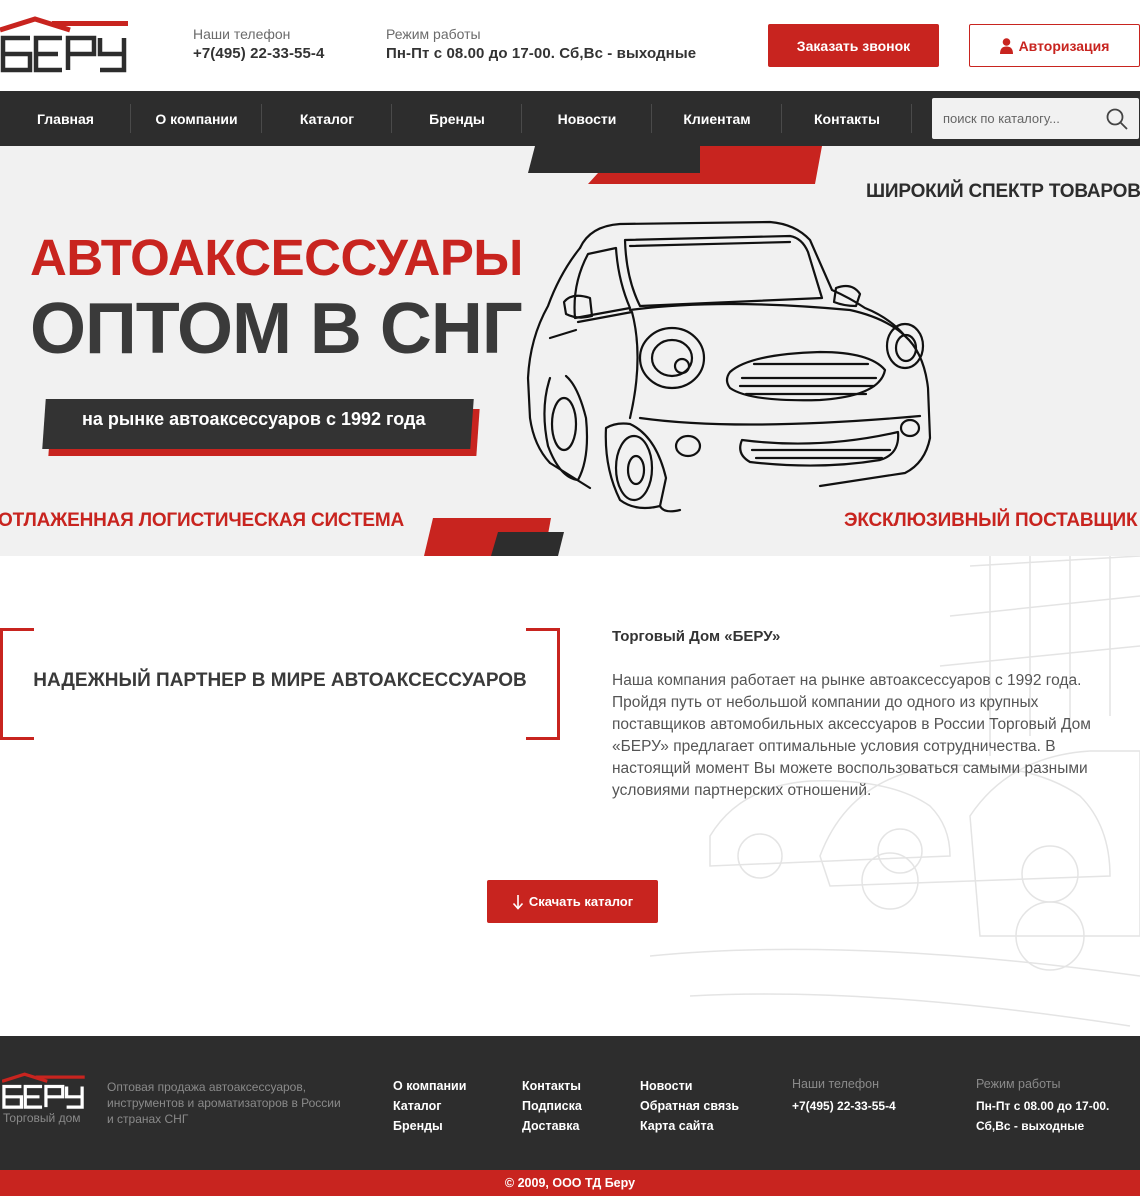 The width and height of the screenshot is (1140, 1196). Describe the element at coordinates (429, 1086) in the screenshot. I see `footer-link-about: О компании` at that location.